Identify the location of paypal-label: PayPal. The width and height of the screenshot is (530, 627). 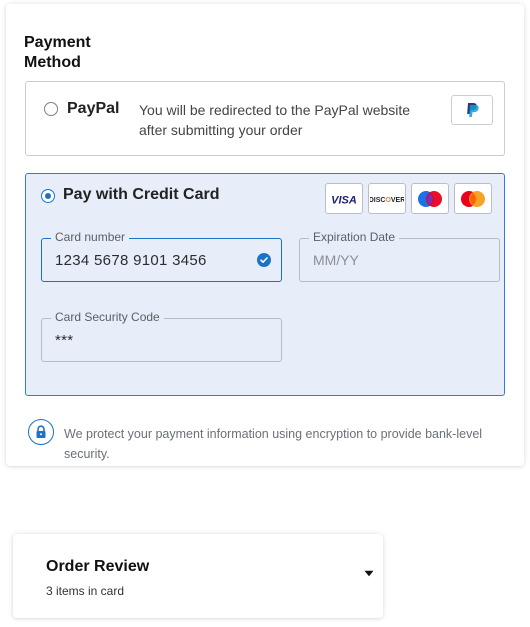
(93, 108).